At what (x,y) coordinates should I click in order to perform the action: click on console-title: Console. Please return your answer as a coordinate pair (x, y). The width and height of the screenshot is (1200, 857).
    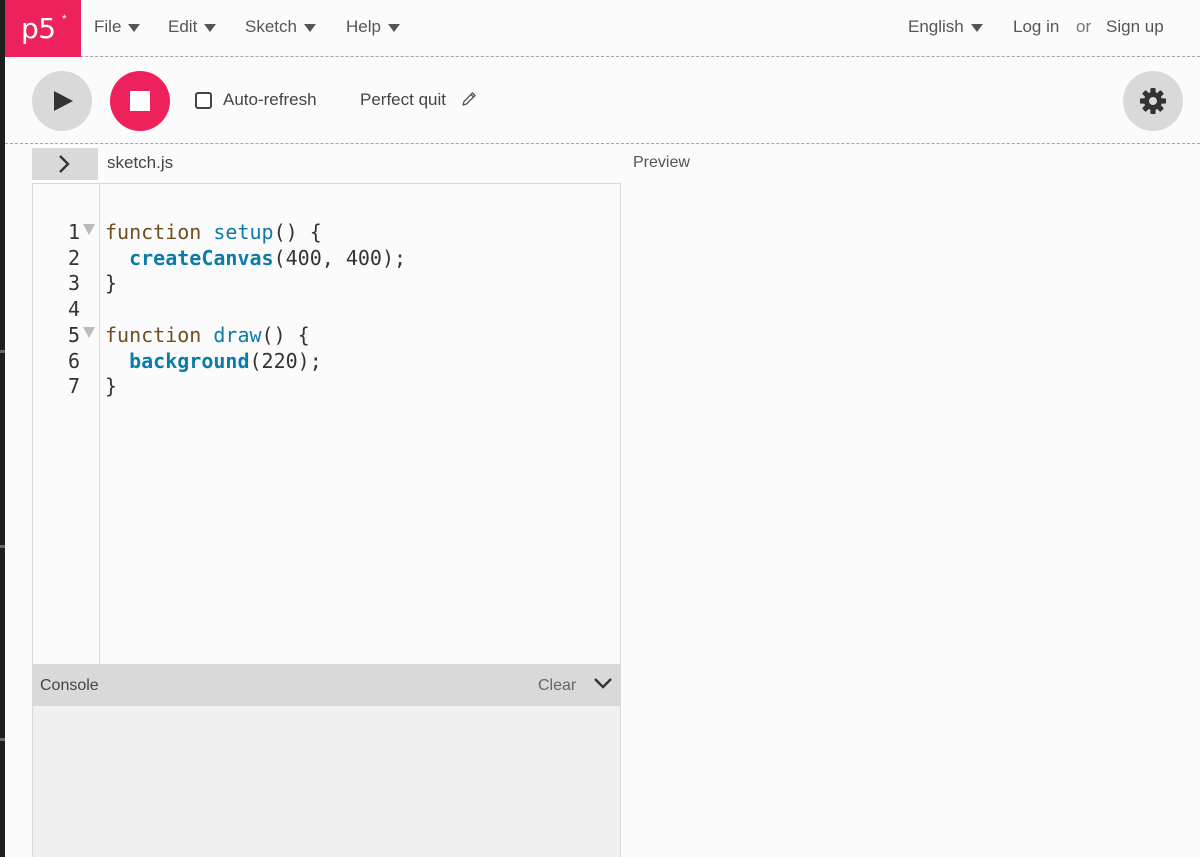
    Looking at the image, I should click on (69, 685).